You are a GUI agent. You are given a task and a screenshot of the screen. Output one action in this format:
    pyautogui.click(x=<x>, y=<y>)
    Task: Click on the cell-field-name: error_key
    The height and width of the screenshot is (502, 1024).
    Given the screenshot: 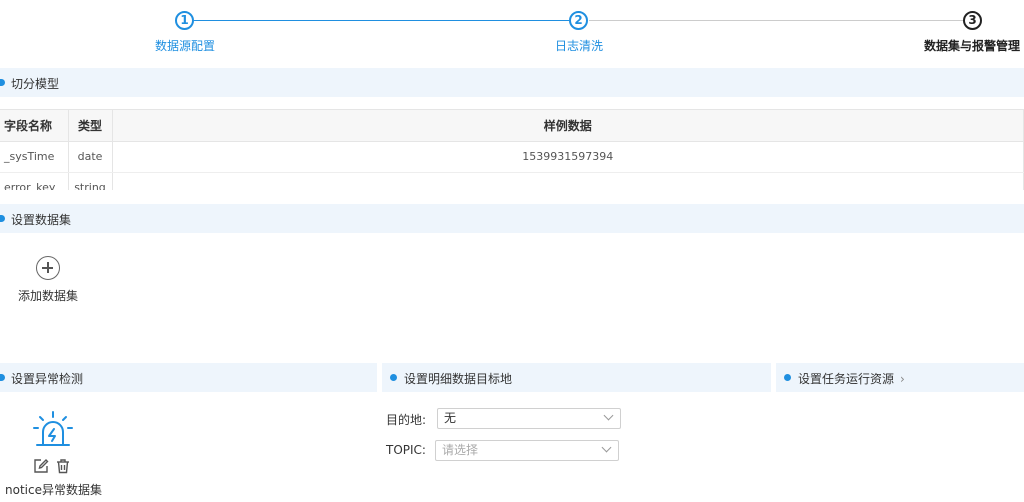 What is the action you would take?
    pyautogui.click(x=34, y=181)
    